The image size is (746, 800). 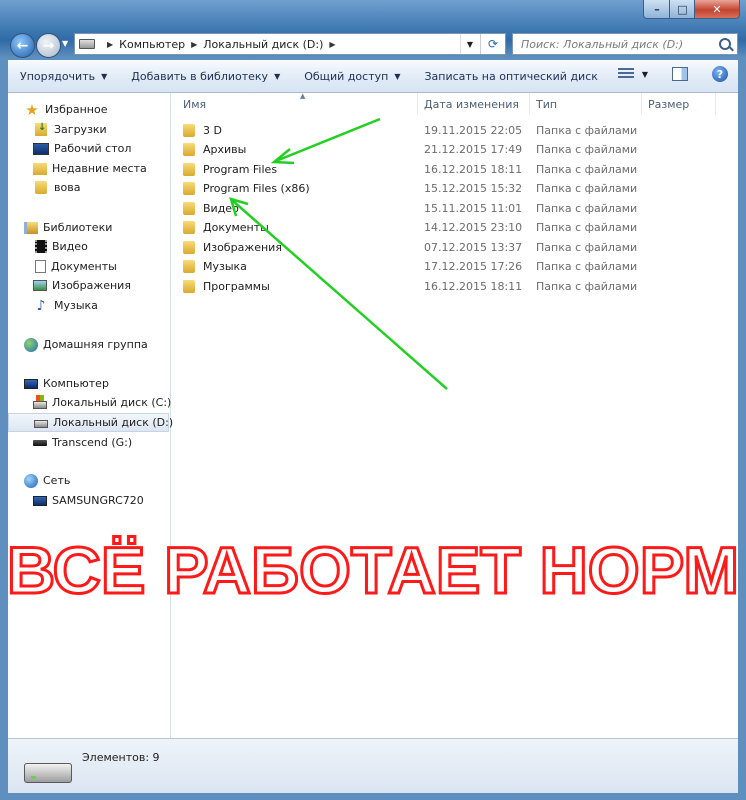 I want to click on nav-recent-places: Недавние места, so click(x=90, y=168).